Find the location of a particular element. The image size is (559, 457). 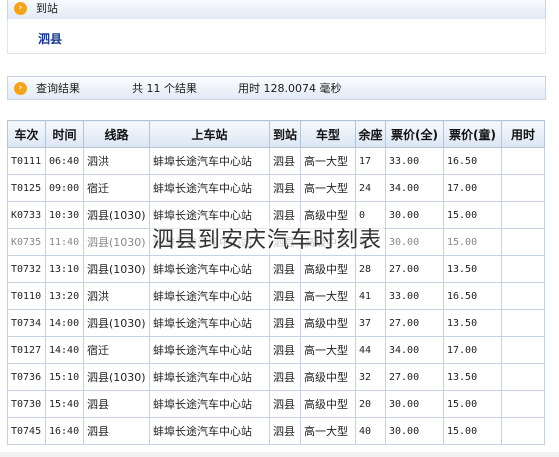

table-row: T0127 14:40 宿迁 蚌埠长途汽车中心站 泗县 高一大型 44 34.00 17.00 is located at coordinates (276, 350).